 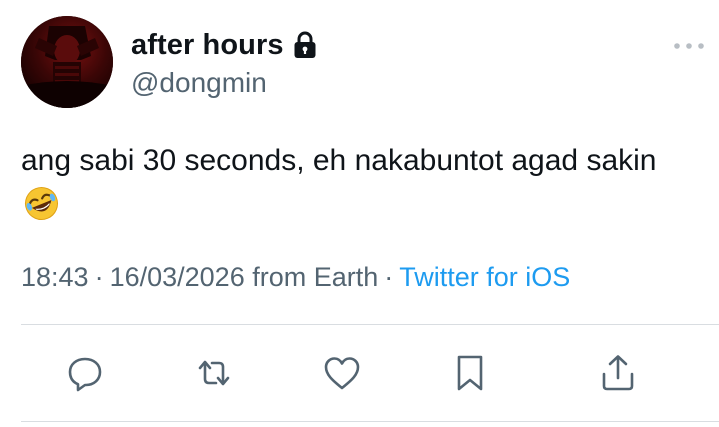 I want to click on retweet-icon, so click(x=214, y=373).